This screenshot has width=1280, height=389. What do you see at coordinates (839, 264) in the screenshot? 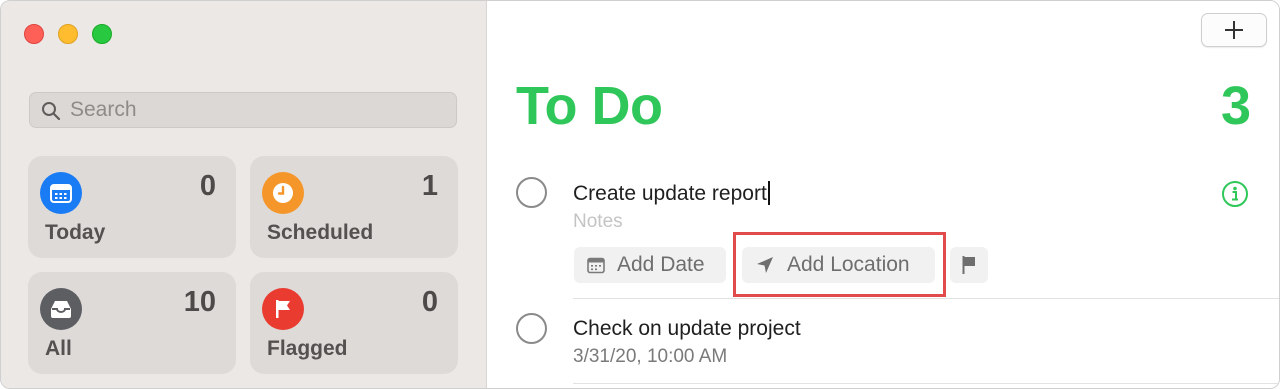
I see `highlight-box` at bounding box center [839, 264].